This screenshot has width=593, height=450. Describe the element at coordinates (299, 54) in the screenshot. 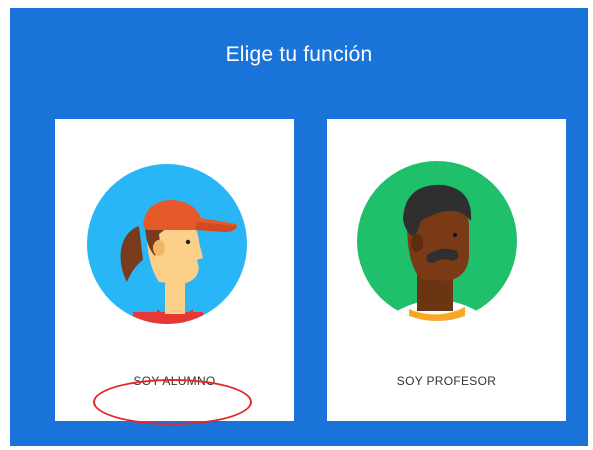

I see `page-title: Elige tu función` at that location.